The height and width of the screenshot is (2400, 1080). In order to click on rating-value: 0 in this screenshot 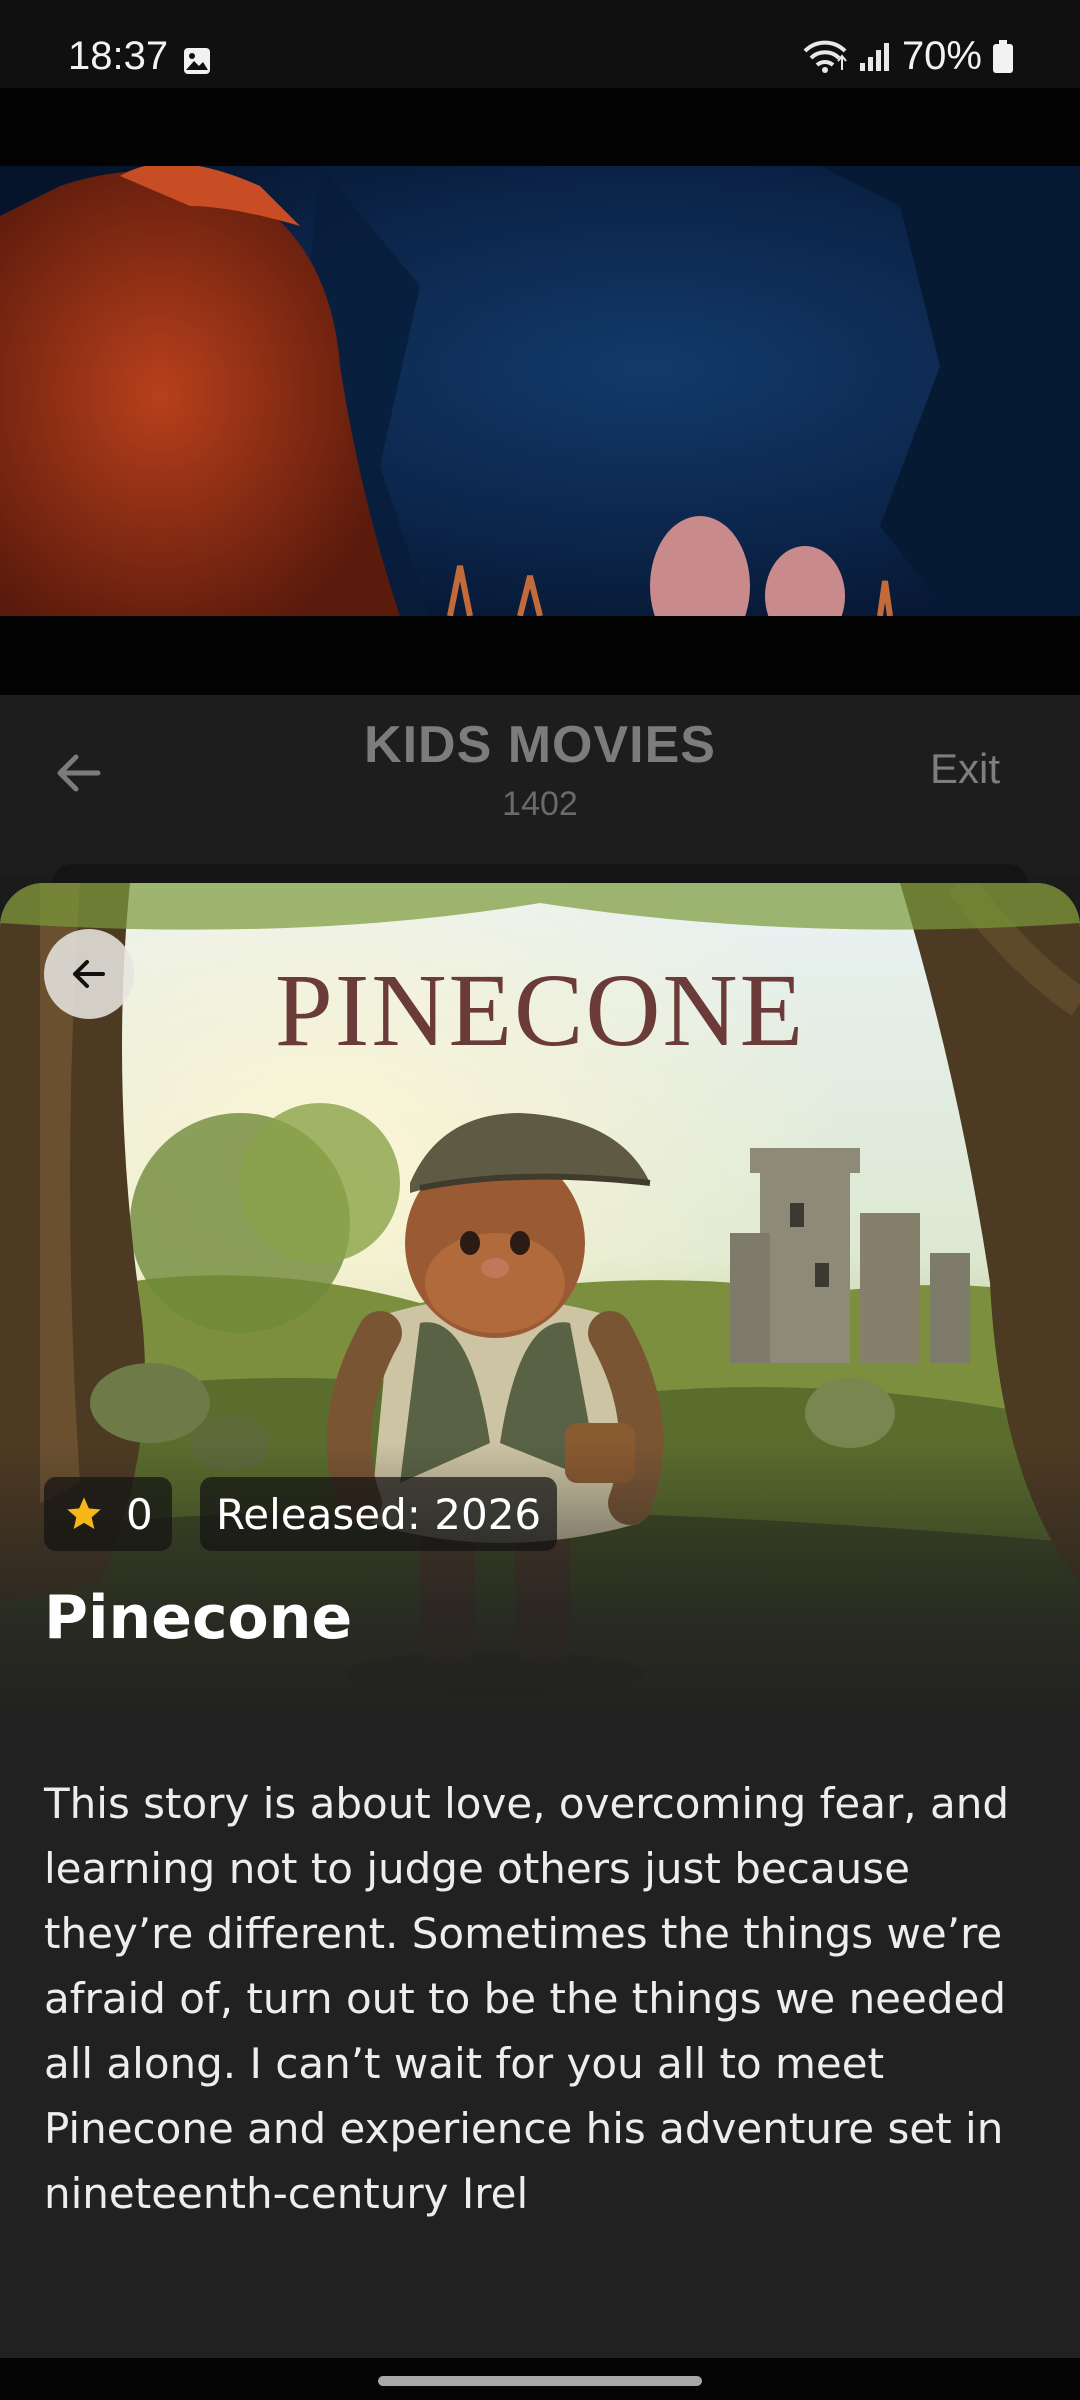, I will do `click(139, 1514)`.